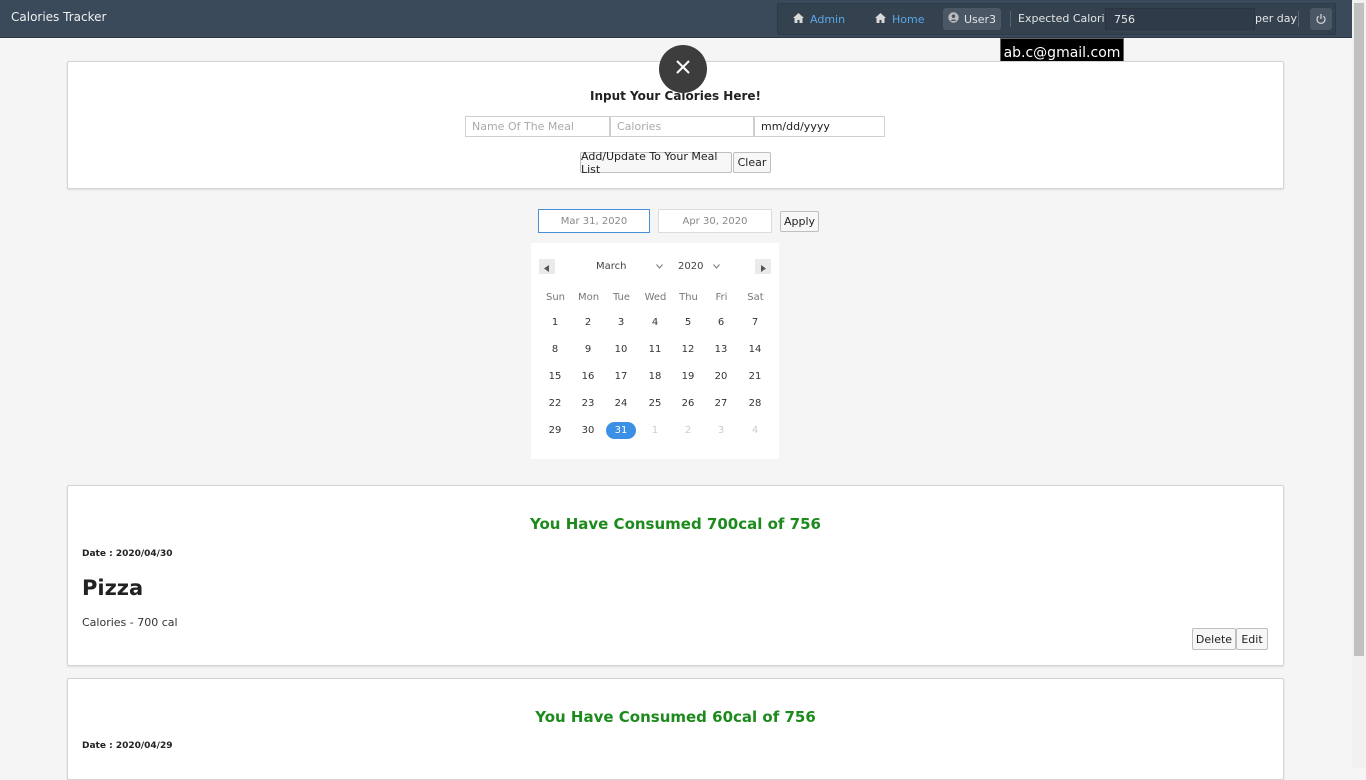 The image size is (1366, 780). I want to click on month-select: March, so click(629, 266).